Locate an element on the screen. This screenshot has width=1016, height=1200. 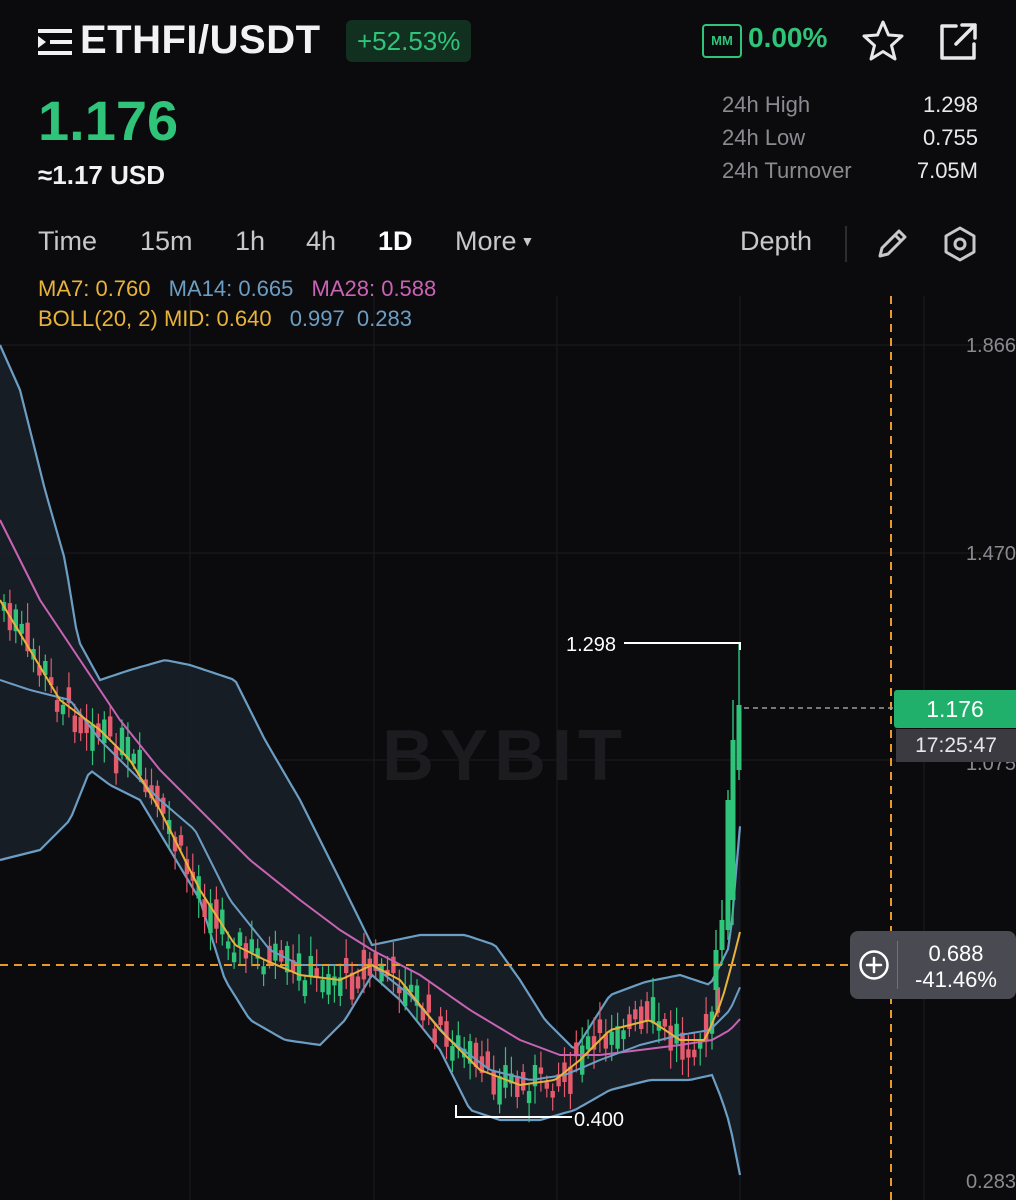
watermark: BYBIT is located at coordinates (505, 756).